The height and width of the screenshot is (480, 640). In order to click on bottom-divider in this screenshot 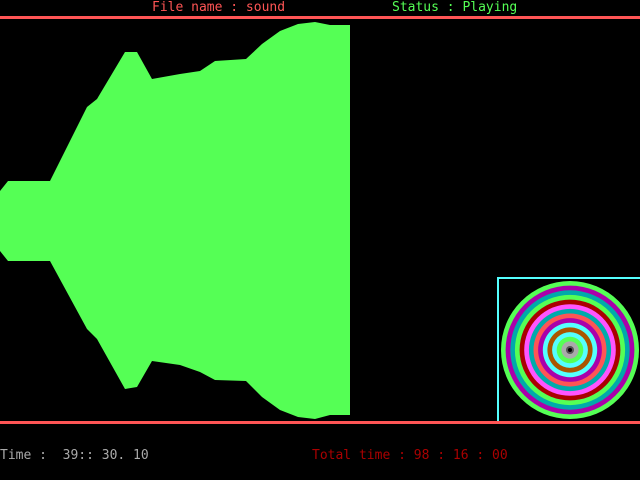, I will do `click(320, 422)`.